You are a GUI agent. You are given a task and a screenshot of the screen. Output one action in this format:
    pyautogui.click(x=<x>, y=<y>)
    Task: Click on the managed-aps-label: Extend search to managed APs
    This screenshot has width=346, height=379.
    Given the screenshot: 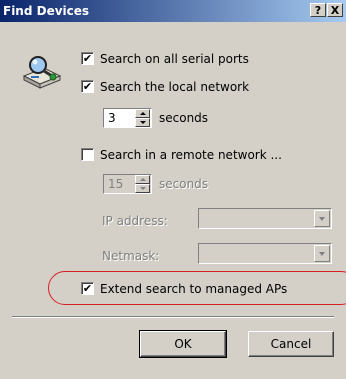 What is the action you would take?
    pyautogui.click(x=194, y=289)
    